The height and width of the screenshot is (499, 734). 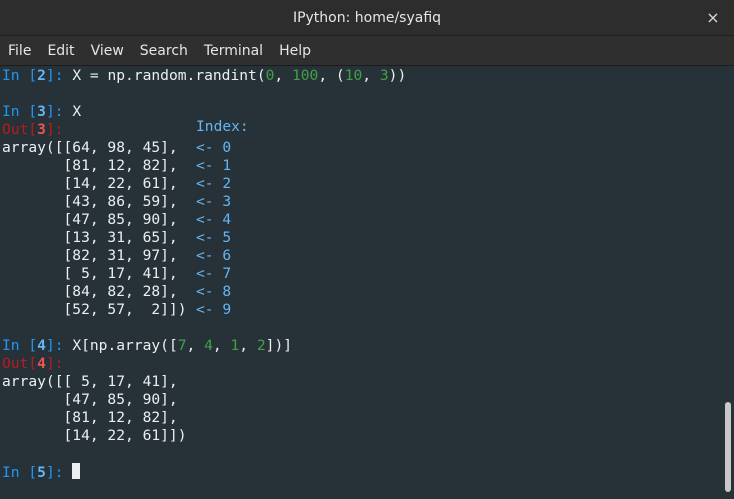 What do you see at coordinates (384, 75) in the screenshot?
I see `number-literal: 3` at bounding box center [384, 75].